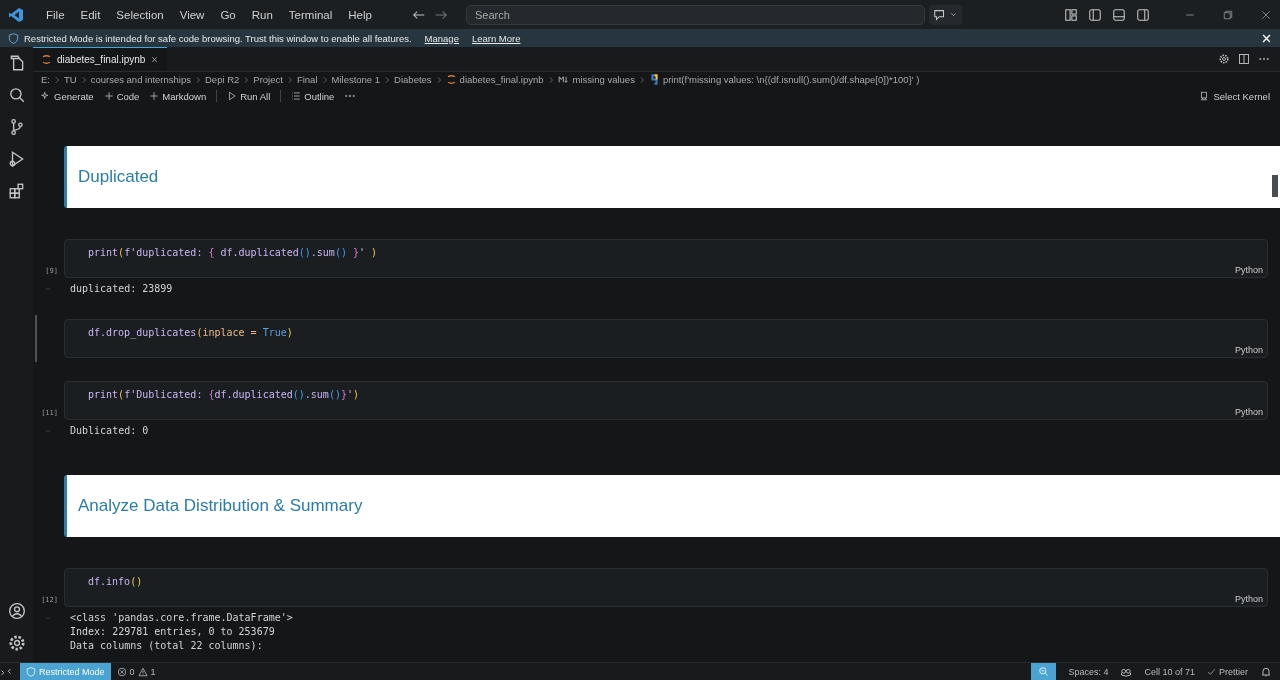 The height and width of the screenshot is (680, 1280). I want to click on split-editor-icon, so click(1244, 58).